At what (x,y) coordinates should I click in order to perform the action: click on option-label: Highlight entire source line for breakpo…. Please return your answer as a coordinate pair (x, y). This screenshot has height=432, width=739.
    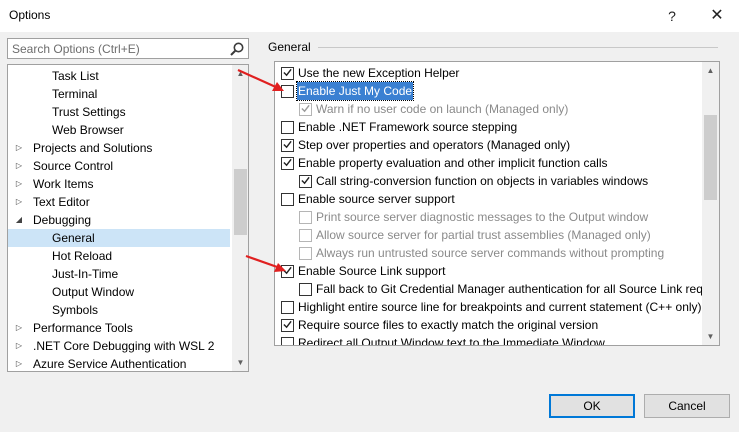
    Looking at the image, I should click on (500, 307).